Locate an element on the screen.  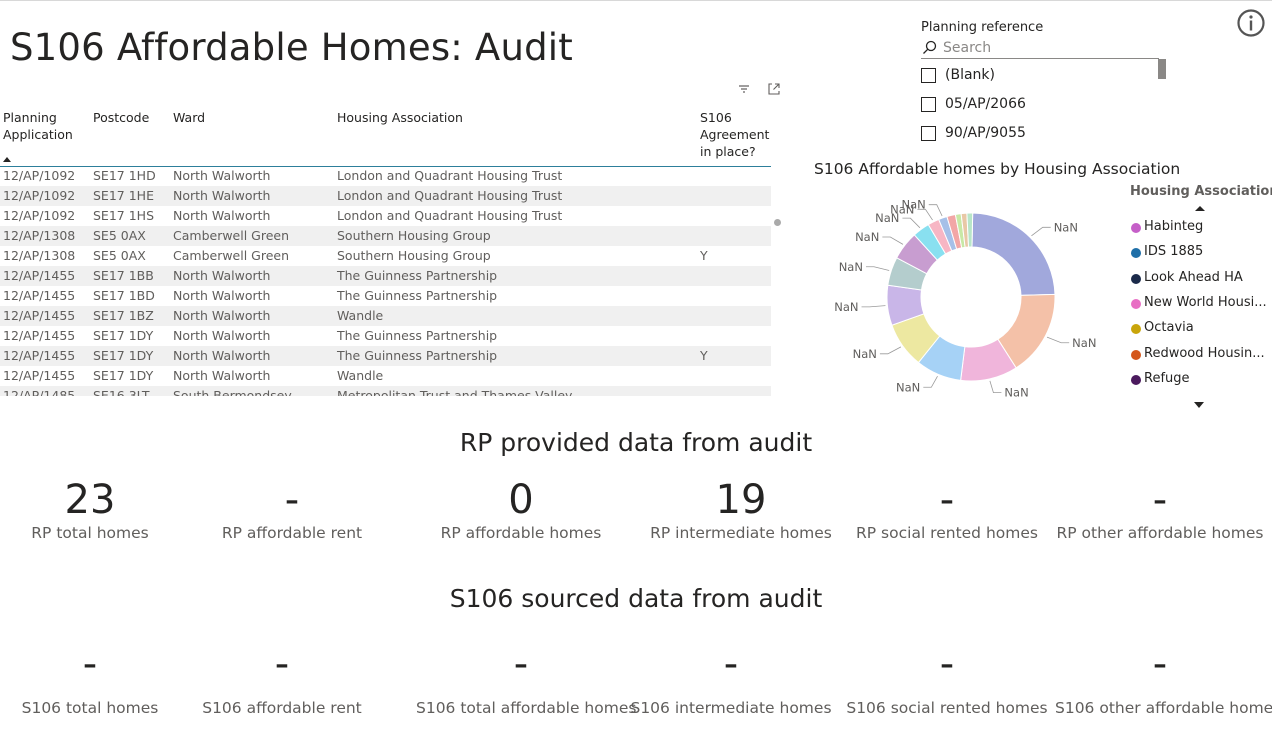
cell-postcode: SE16 3LT is located at coordinates (121, 392).